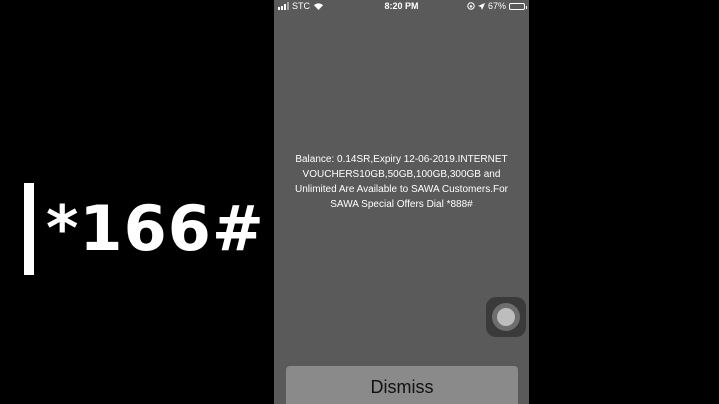  What do you see at coordinates (481, 6) in the screenshot?
I see `location-icon` at bounding box center [481, 6].